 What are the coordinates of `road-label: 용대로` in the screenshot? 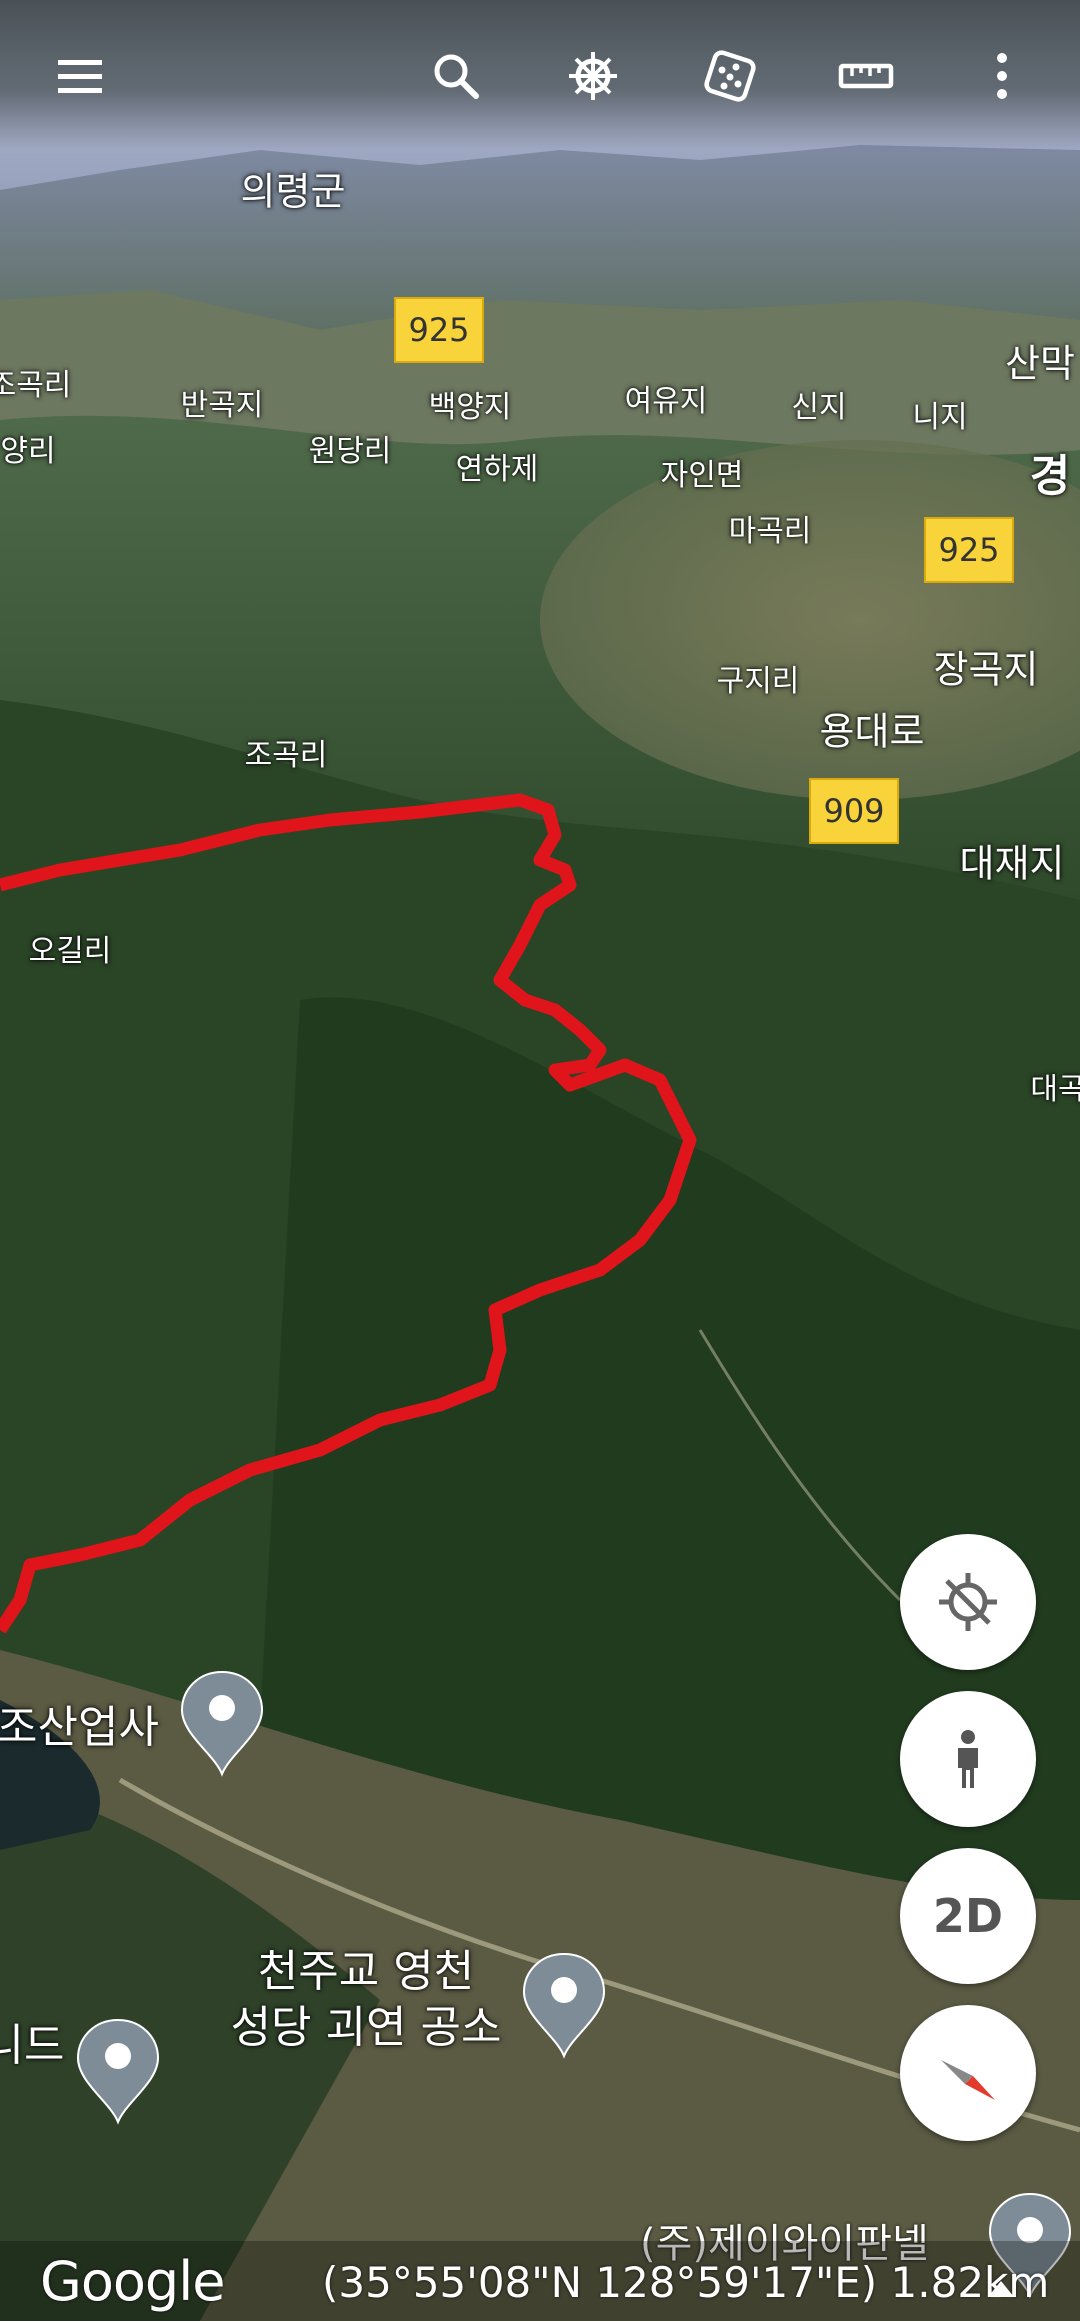 It's located at (872, 731).